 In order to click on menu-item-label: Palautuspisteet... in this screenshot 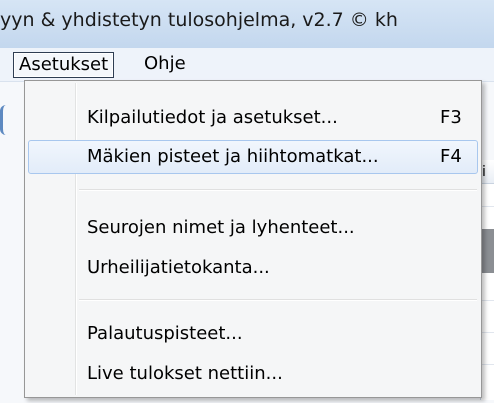, I will do `click(165, 333)`.